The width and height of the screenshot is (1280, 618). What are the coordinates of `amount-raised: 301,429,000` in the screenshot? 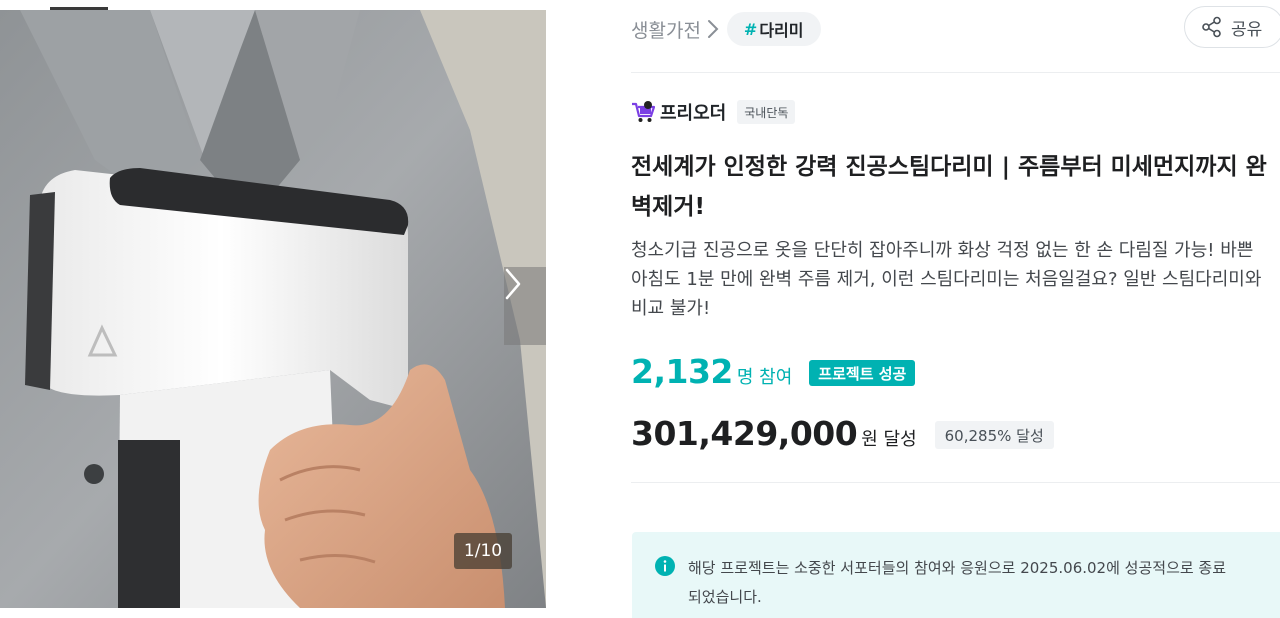 It's located at (744, 433).